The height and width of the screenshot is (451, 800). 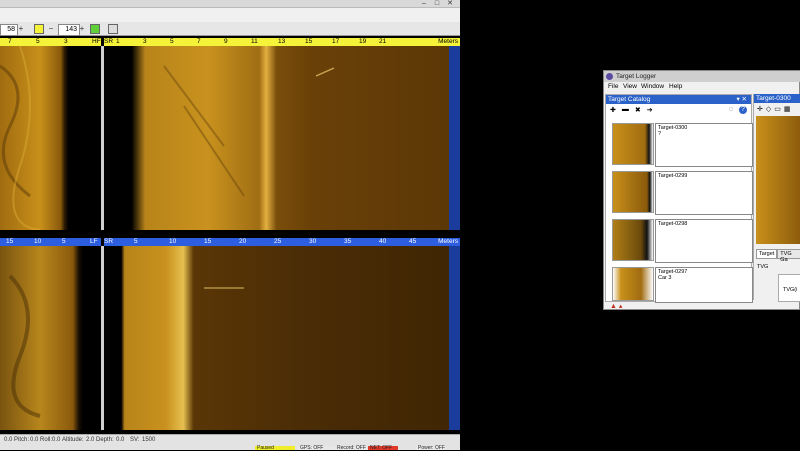 I want to click on status-label: Altitude:, so click(x=73, y=440).